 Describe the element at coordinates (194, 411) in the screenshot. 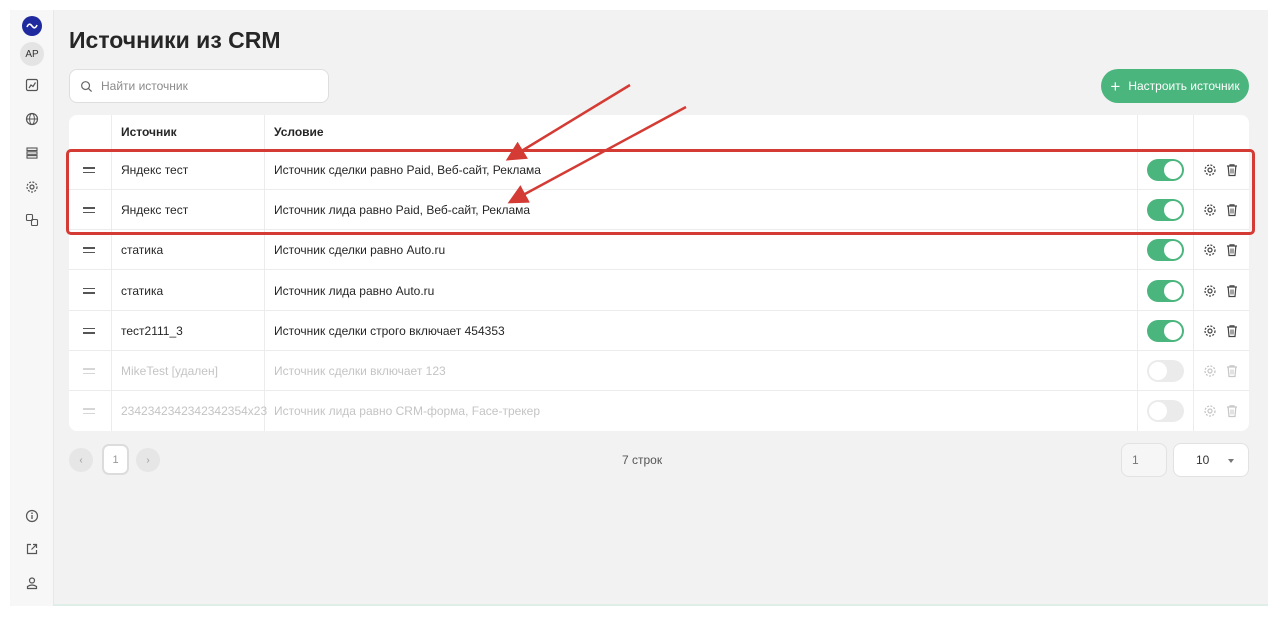

I see `source-name: 2342342342342342354x23` at that location.